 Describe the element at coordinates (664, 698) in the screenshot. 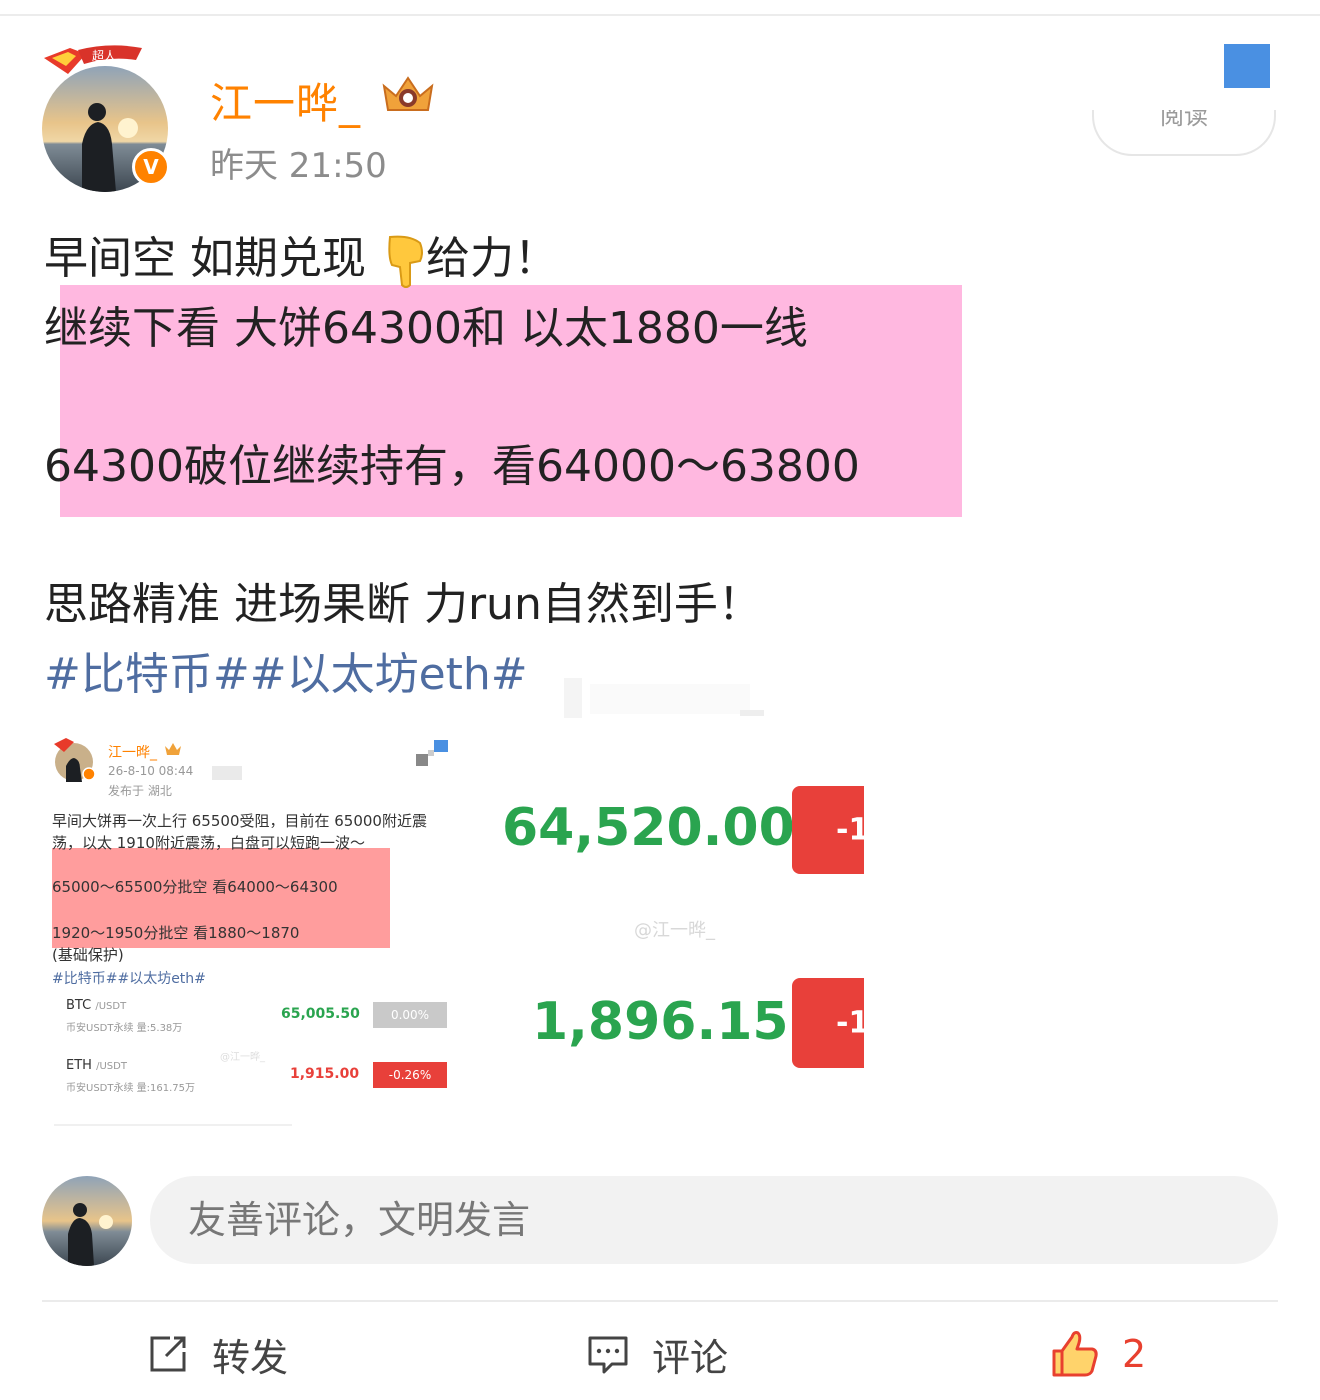

I see `faint-artifact` at that location.